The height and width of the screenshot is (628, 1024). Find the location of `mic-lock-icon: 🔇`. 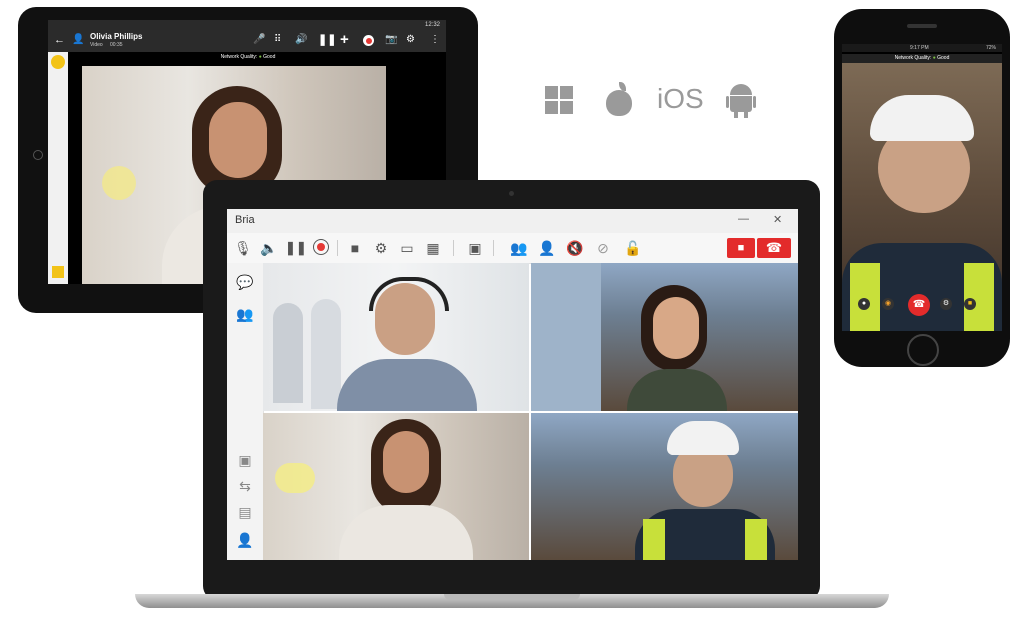

mic-lock-icon: 🔇 is located at coordinates (575, 248).